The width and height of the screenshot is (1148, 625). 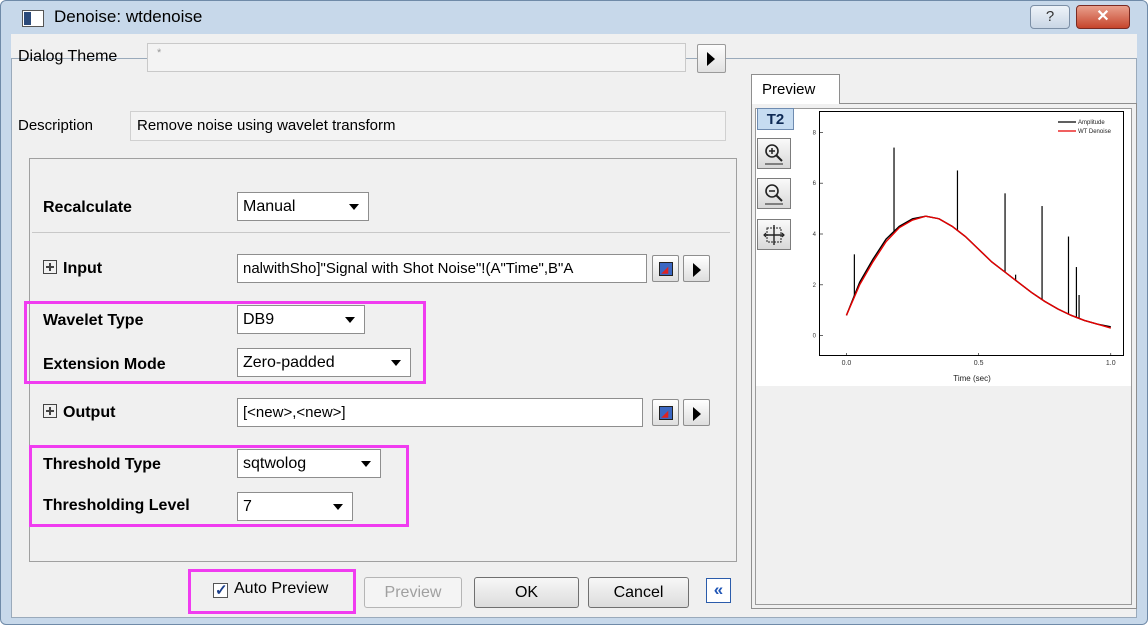 What do you see at coordinates (795, 89) in the screenshot?
I see `tab-preview: Preview` at bounding box center [795, 89].